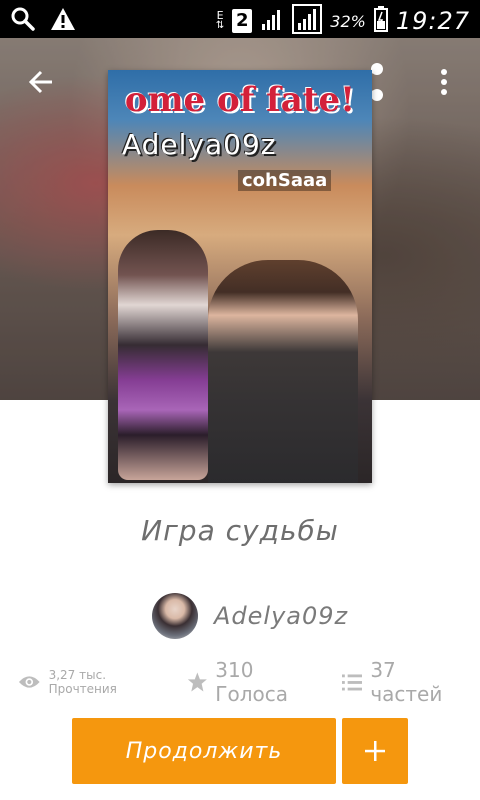  I want to click on continue-reading-button: Продолжить, so click(204, 751).